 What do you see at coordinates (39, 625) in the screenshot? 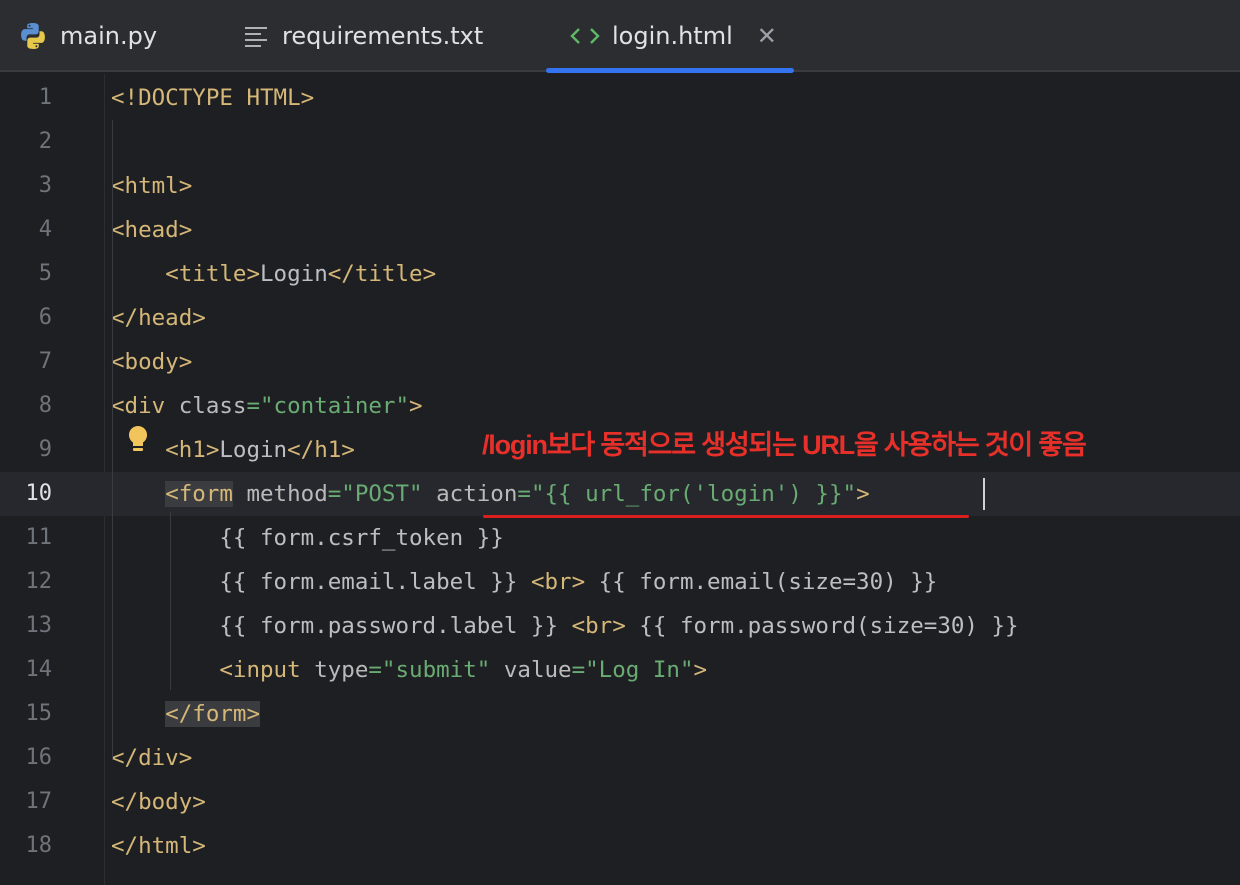
I see `line-number: 13` at bounding box center [39, 625].